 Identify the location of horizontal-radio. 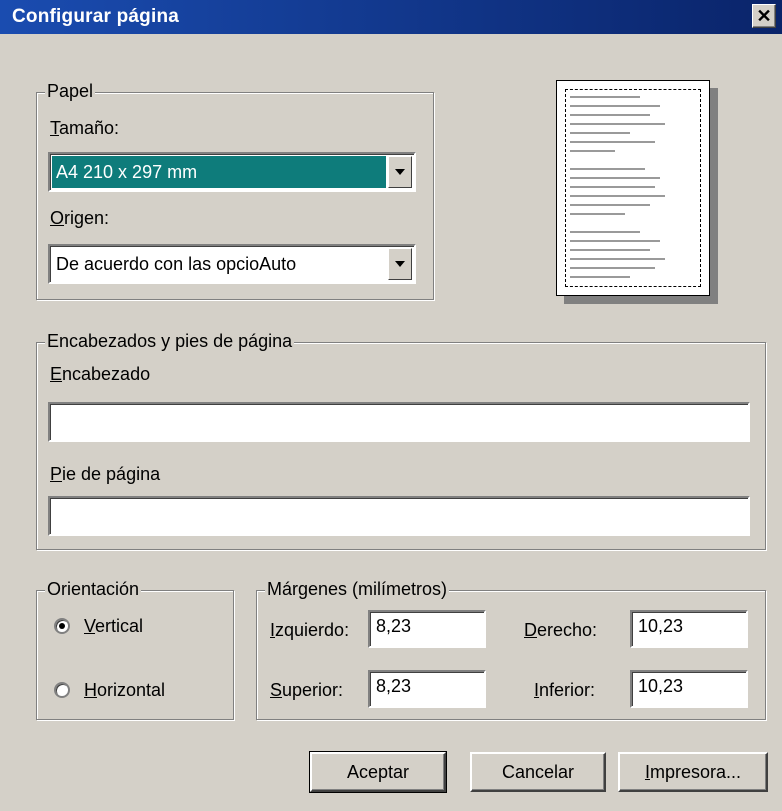
(62, 690).